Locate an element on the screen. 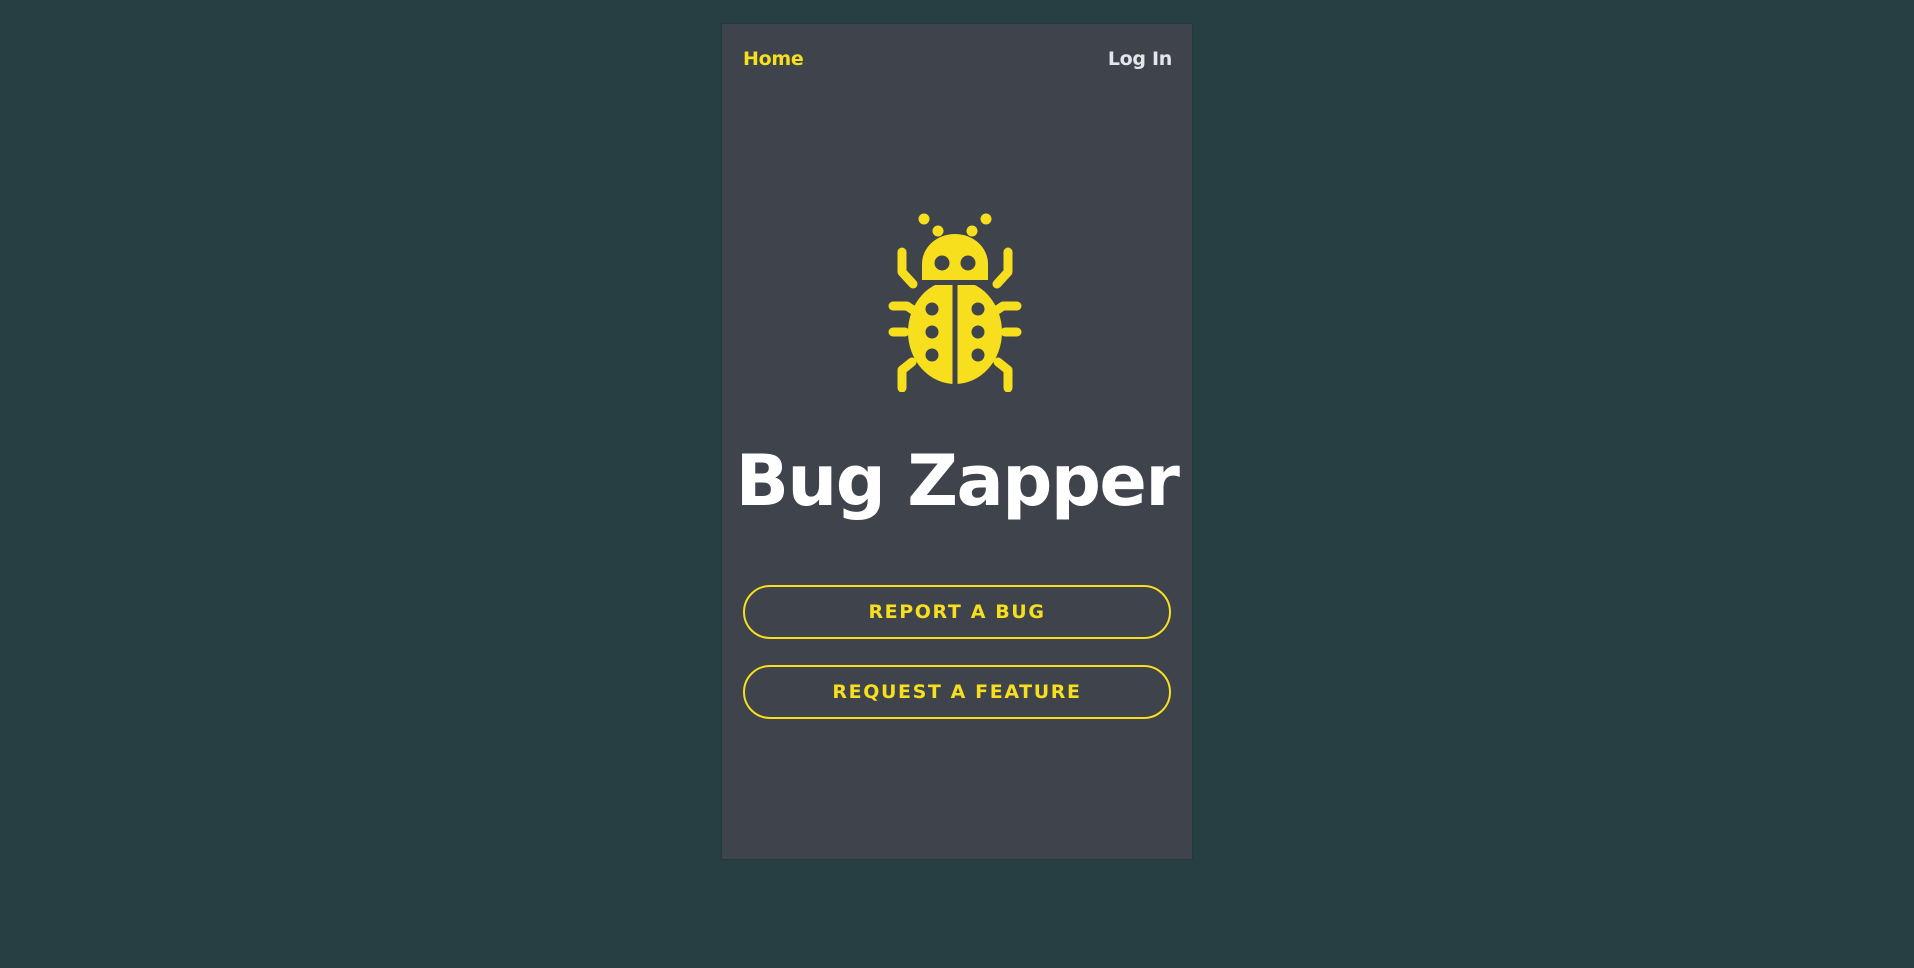 The width and height of the screenshot is (1914, 968). request-feature-button: REQUEST A FEATURE is located at coordinates (957, 692).